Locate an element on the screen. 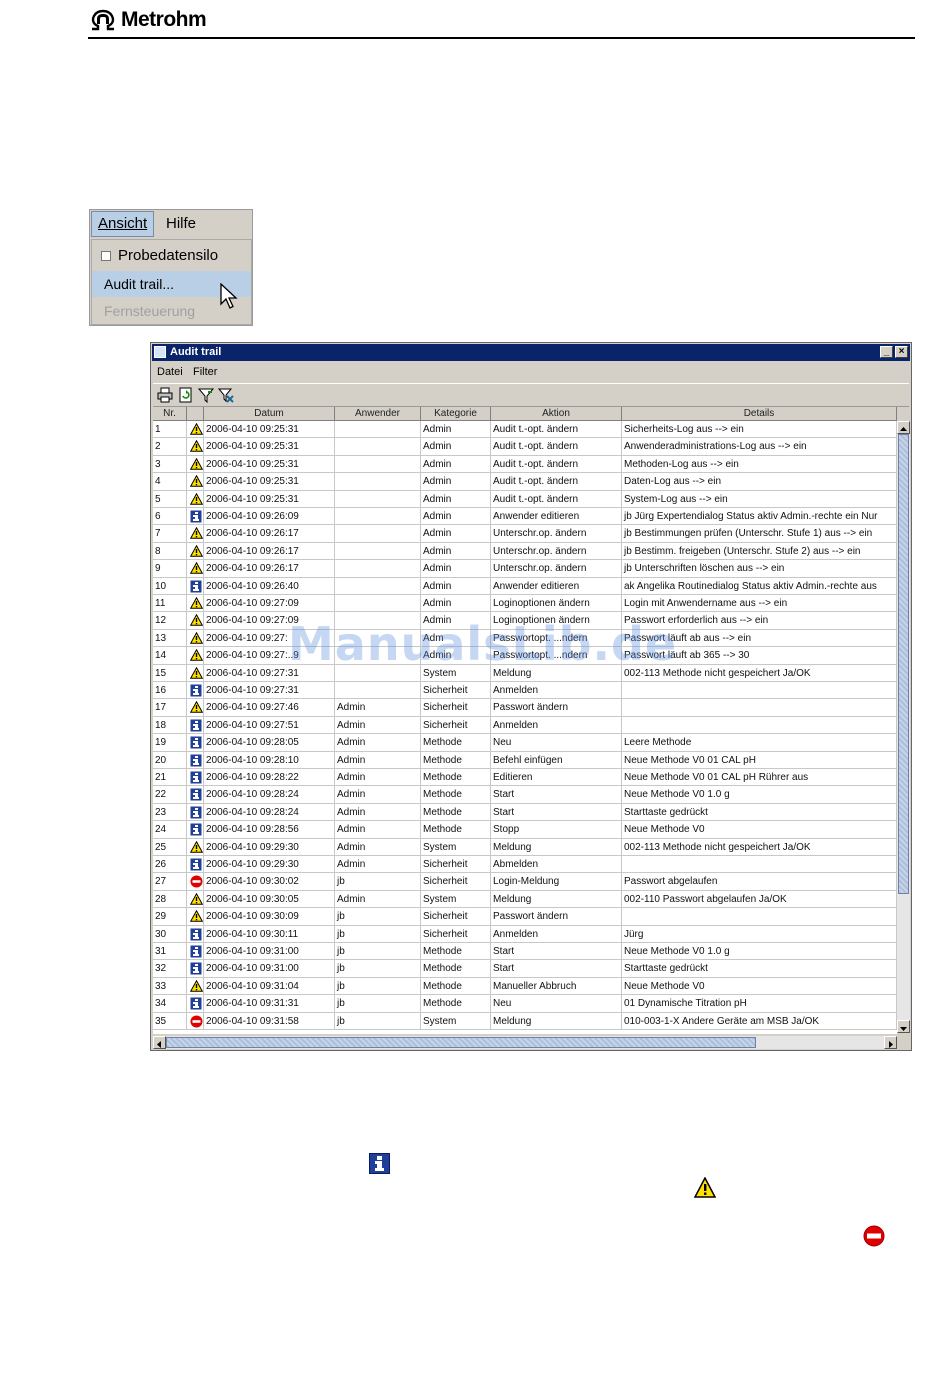 Image resolution: width=950 pixels, height=1397 pixels. minimize-icon: _ is located at coordinates (886, 352).